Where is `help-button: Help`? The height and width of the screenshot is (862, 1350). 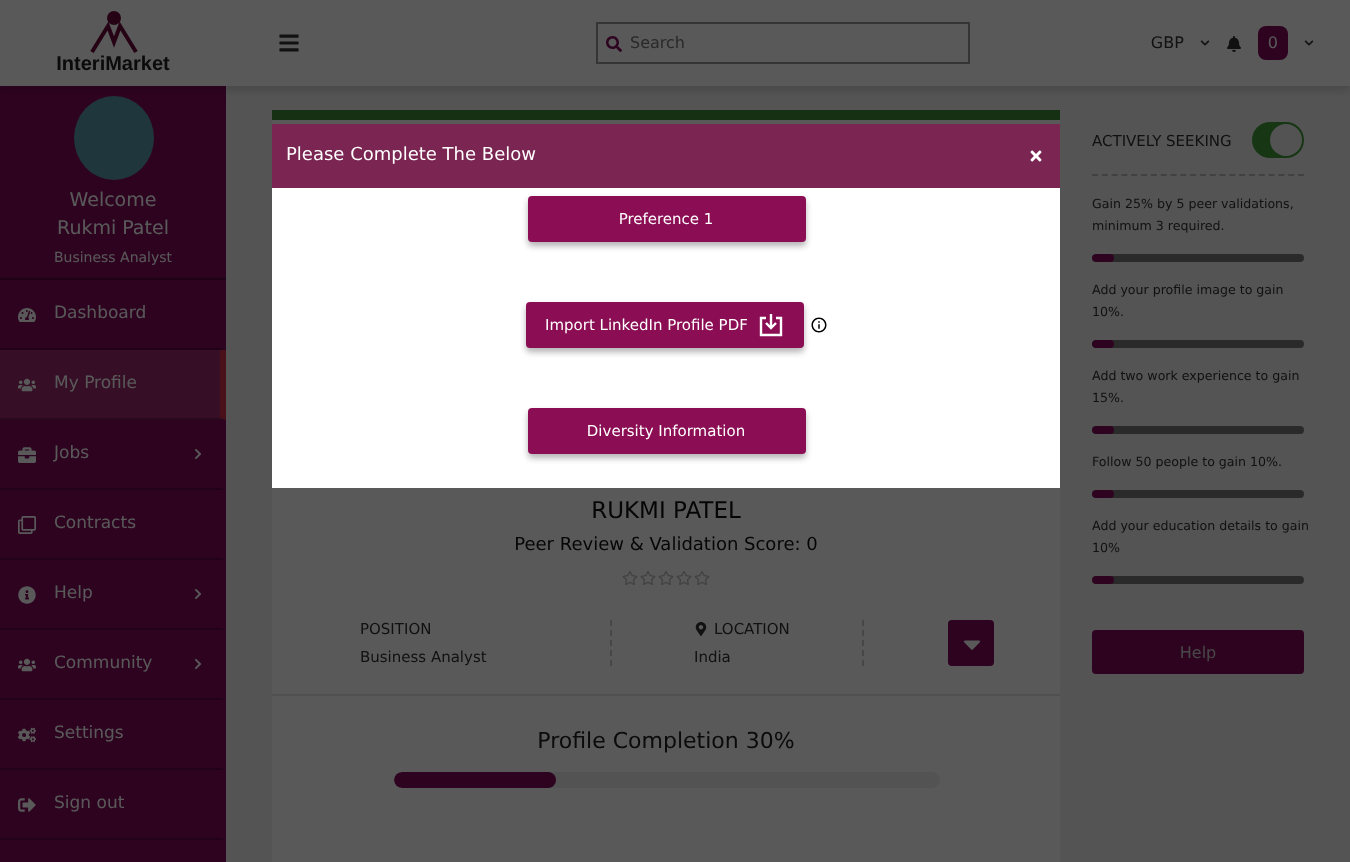
help-button: Help is located at coordinates (1198, 652).